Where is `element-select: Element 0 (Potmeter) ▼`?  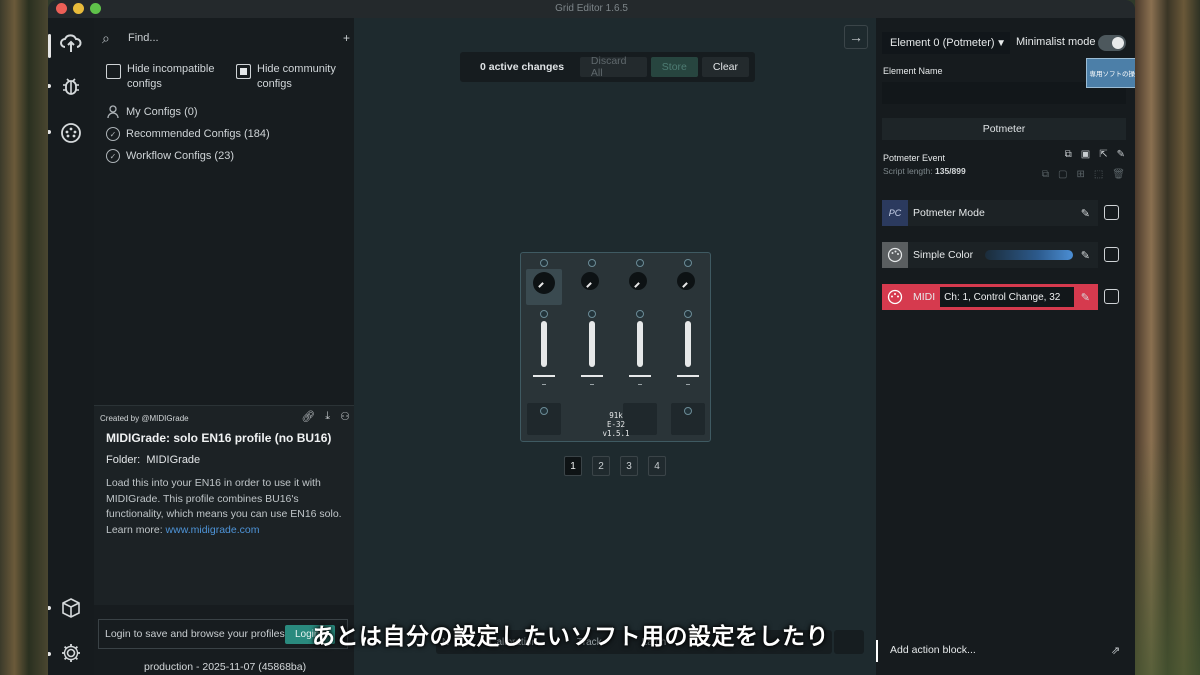 element-select: Element 0 (Potmeter) ▼ is located at coordinates (946, 43).